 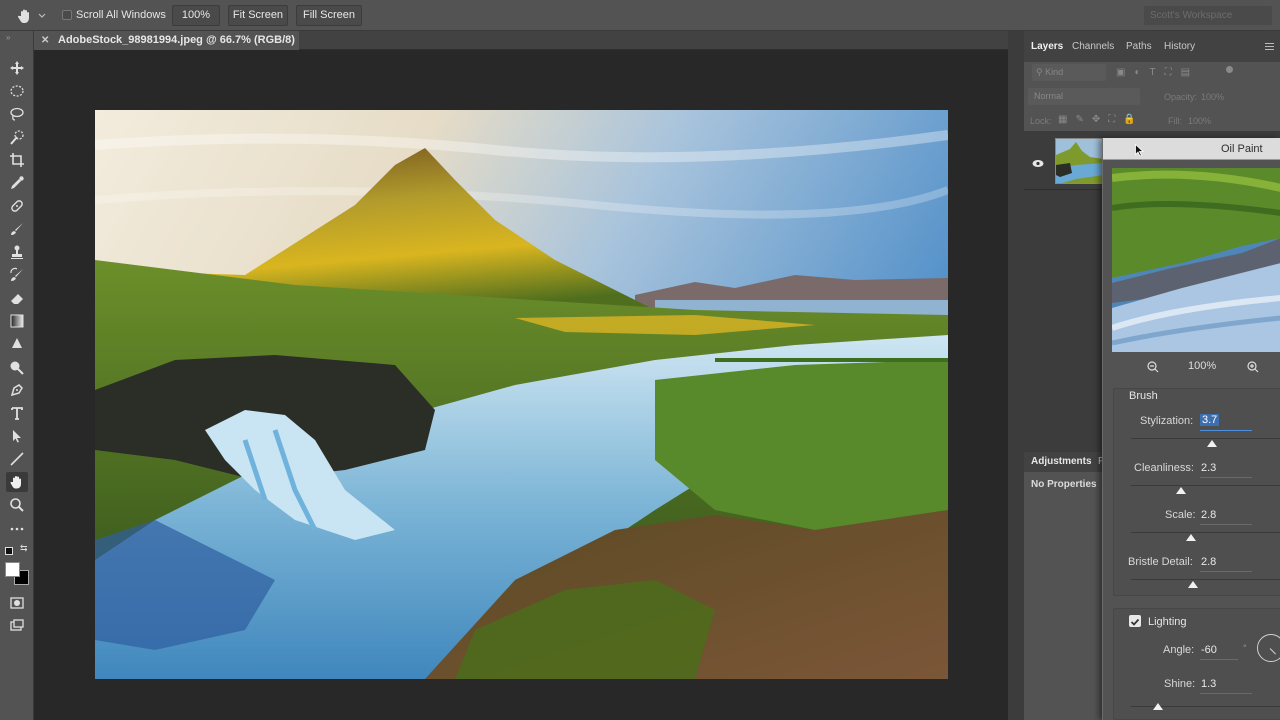 I want to click on zoom-100-button: 100%, so click(x=196, y=15).